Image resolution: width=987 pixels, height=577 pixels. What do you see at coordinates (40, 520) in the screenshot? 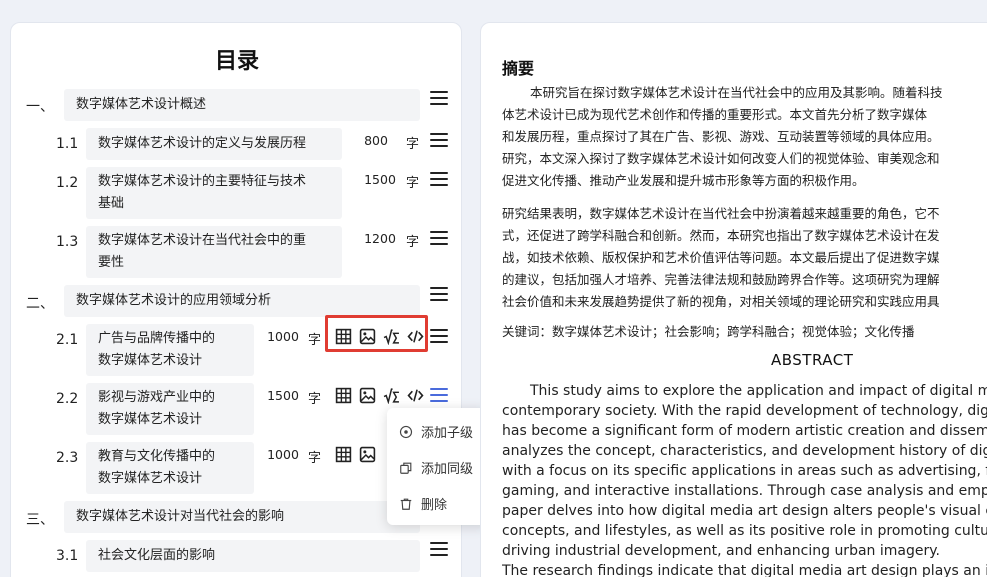
I see `section-number: 三、` at bounding box center [40, 520].